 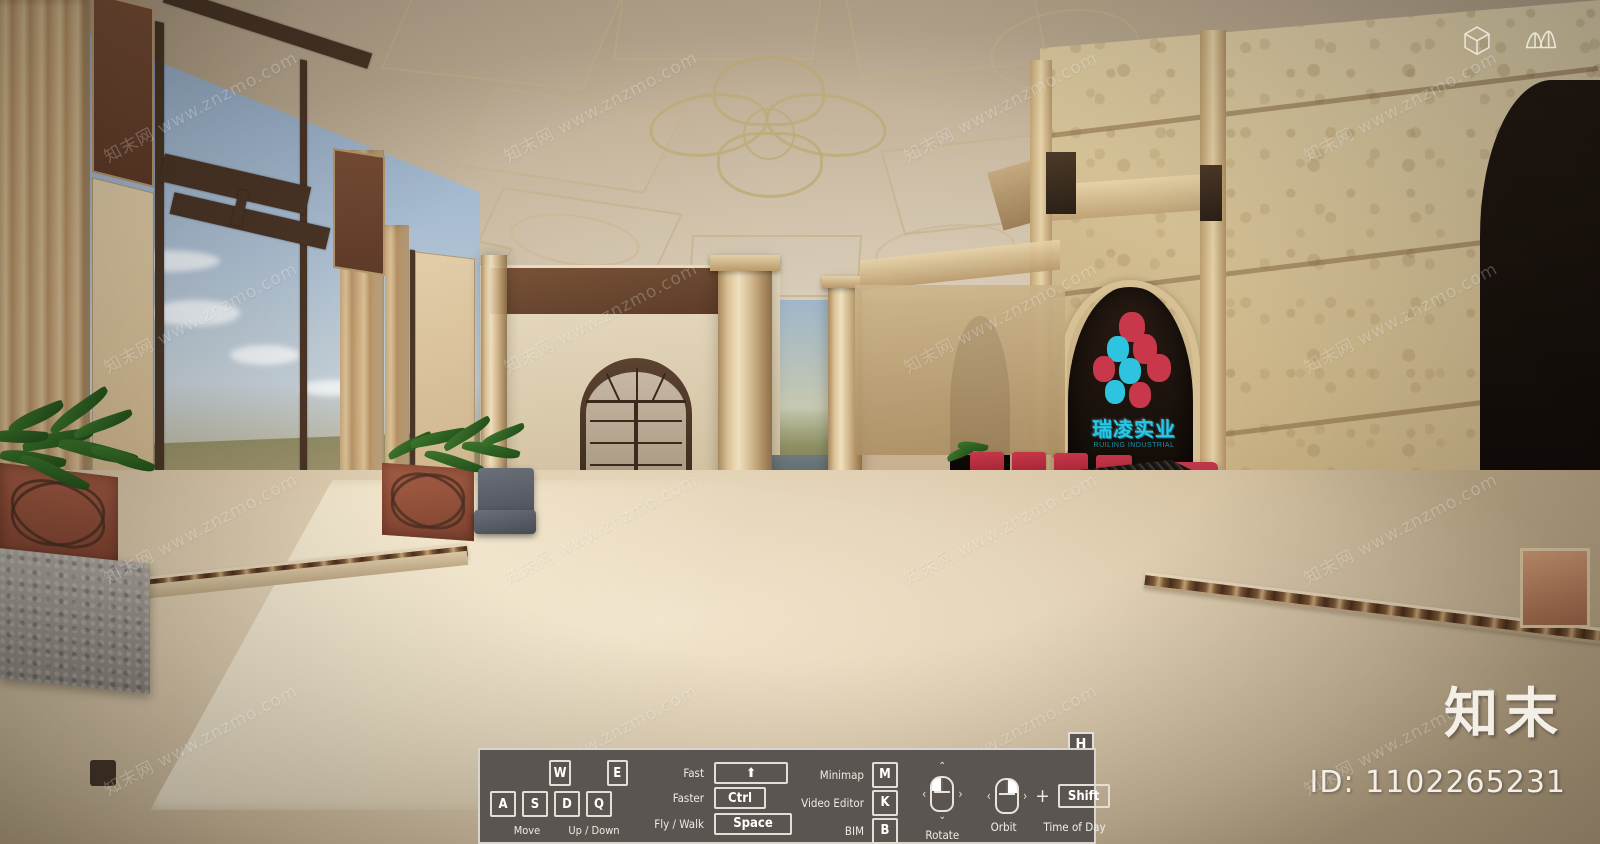 I want to click on label-minimap: Minimap, so click(x=841, y=774).